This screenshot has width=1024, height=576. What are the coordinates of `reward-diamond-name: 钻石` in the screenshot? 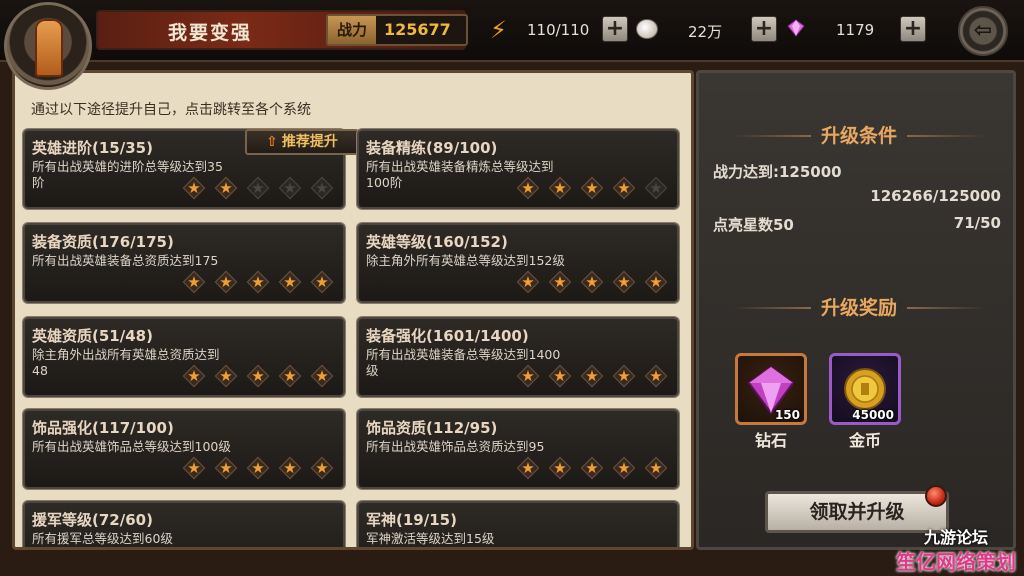 It's located at (770, 440).